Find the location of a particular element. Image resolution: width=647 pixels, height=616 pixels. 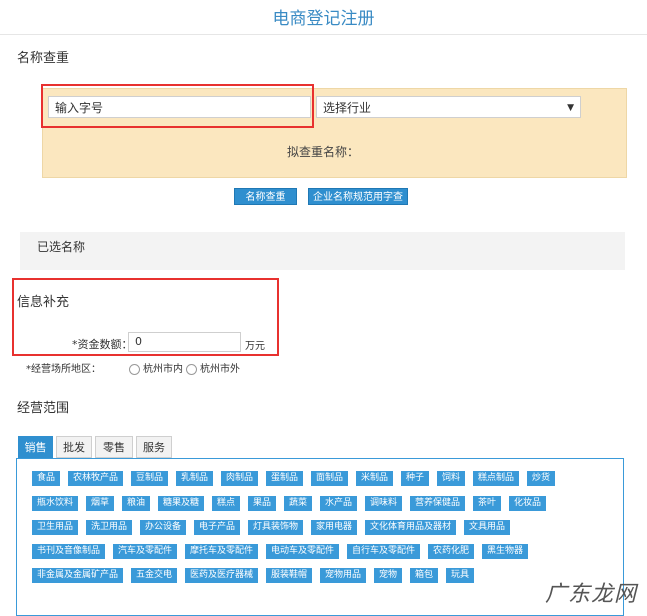

scope-chip: 灯具装饰物 is located at coordinates (275, 527).